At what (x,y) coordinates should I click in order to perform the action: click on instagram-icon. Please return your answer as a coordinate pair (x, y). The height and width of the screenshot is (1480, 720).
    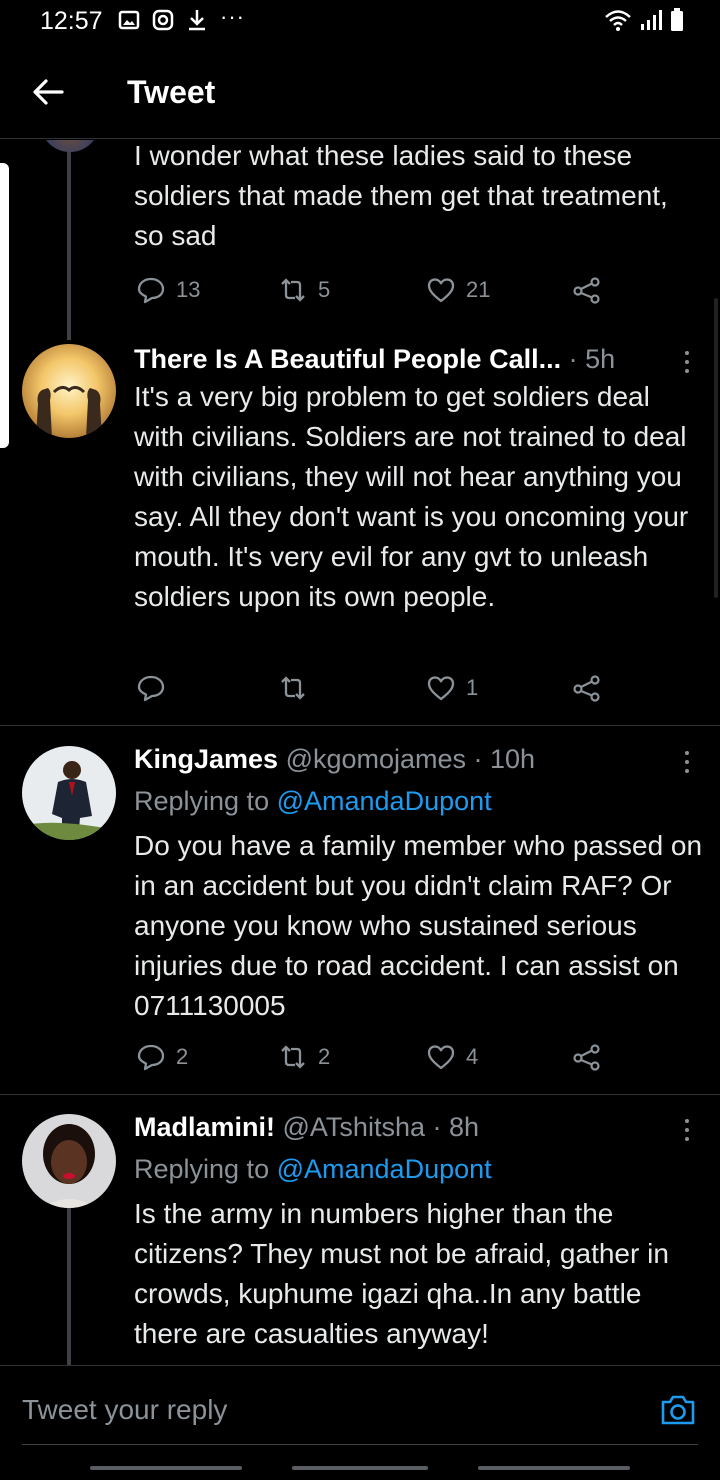
    Looking at the image, I should click on (163, 20).